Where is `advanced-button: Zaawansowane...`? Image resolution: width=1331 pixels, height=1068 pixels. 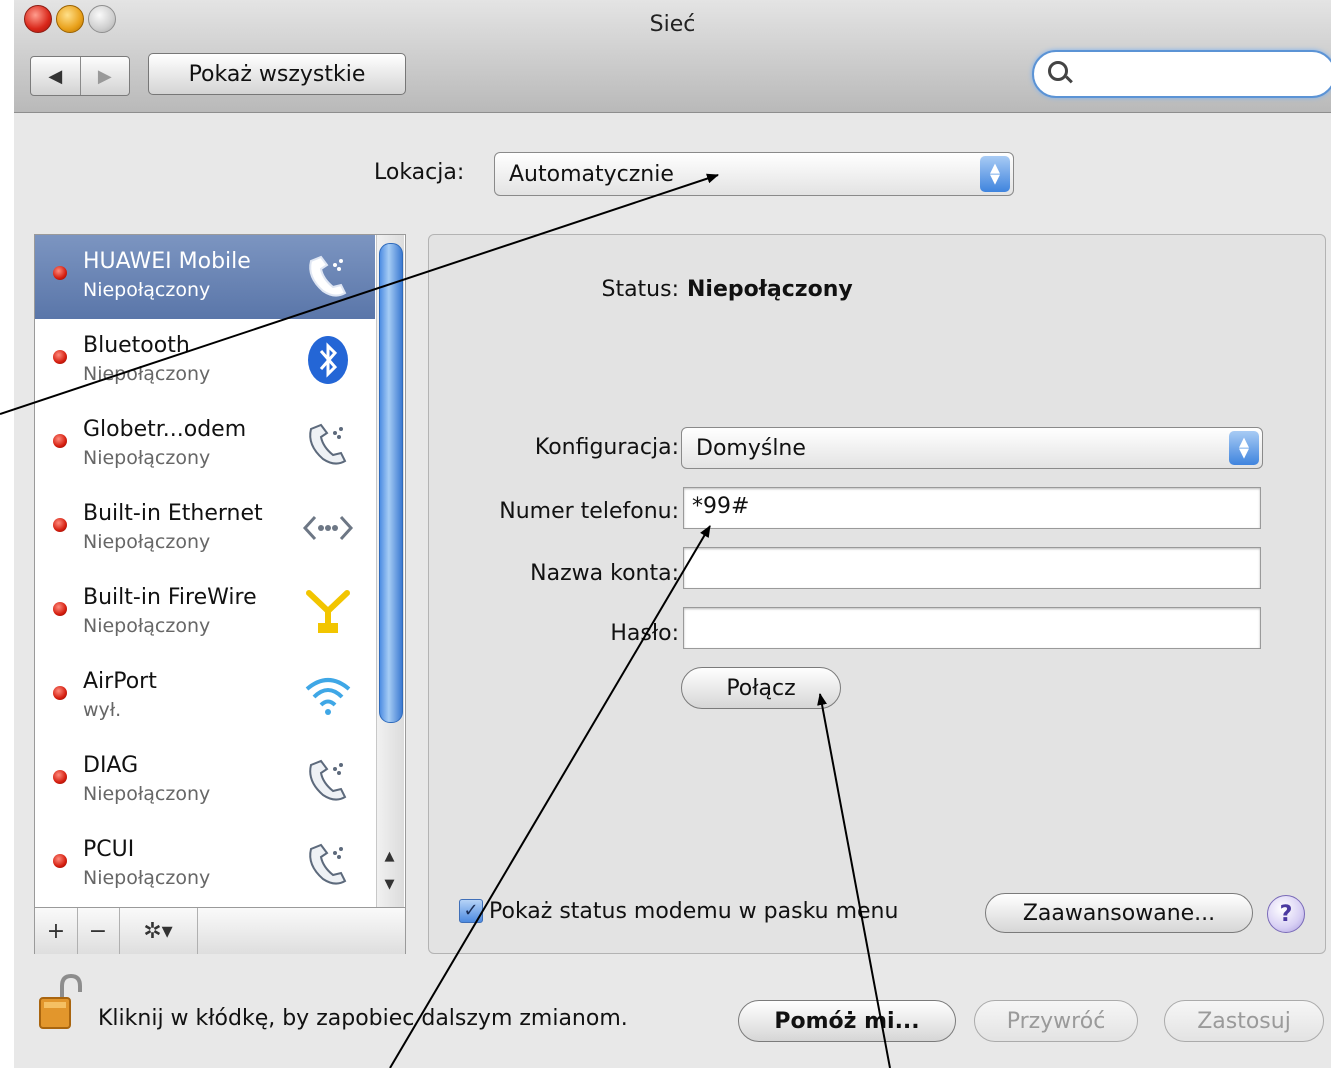
advanced-button: Zaawansowane... is located at coordinates (1119, 913).